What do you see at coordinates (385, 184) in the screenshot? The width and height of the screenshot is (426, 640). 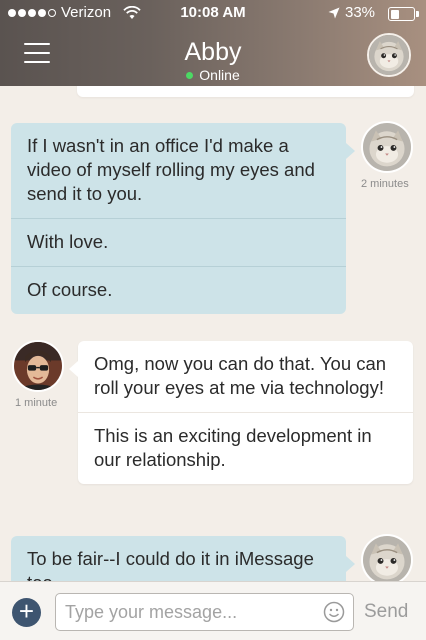 I see `message-timestamp: 2 minutes` at bounding box center [385, 184].